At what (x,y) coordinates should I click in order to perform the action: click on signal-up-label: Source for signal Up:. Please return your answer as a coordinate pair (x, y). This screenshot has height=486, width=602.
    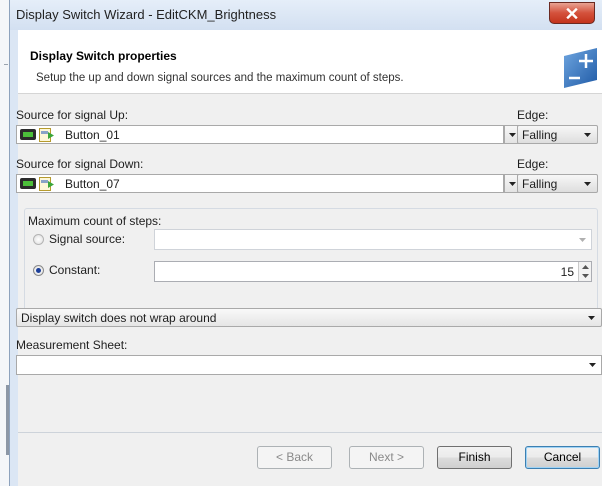
    Looking at the image, I should click on (72, 115).